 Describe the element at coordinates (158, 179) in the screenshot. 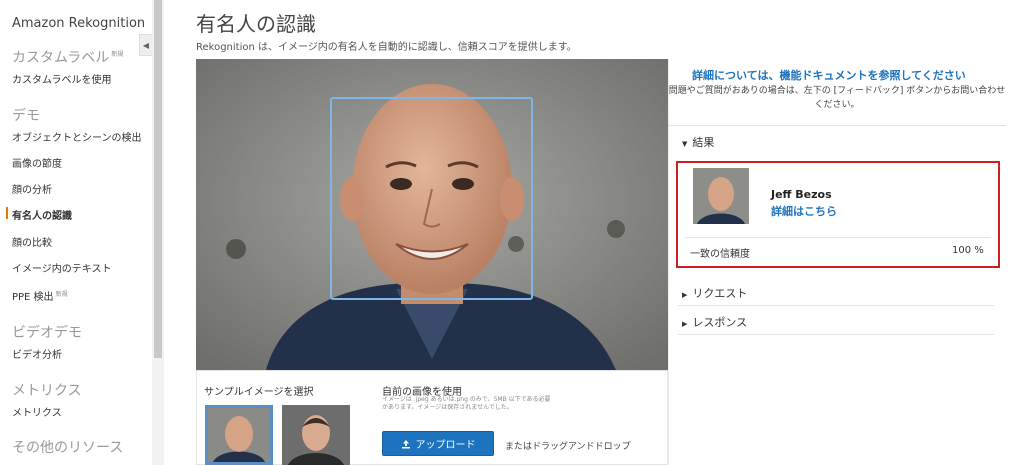

I see `sidebar-scroll-thumb` at that location.